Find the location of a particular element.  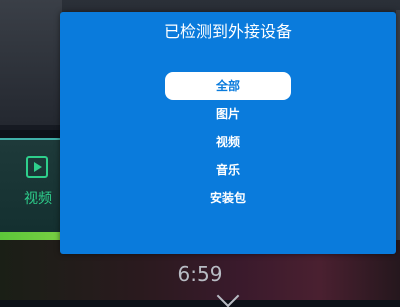

menu-item-packages: 安装包 is located at coordinates (228, 198).